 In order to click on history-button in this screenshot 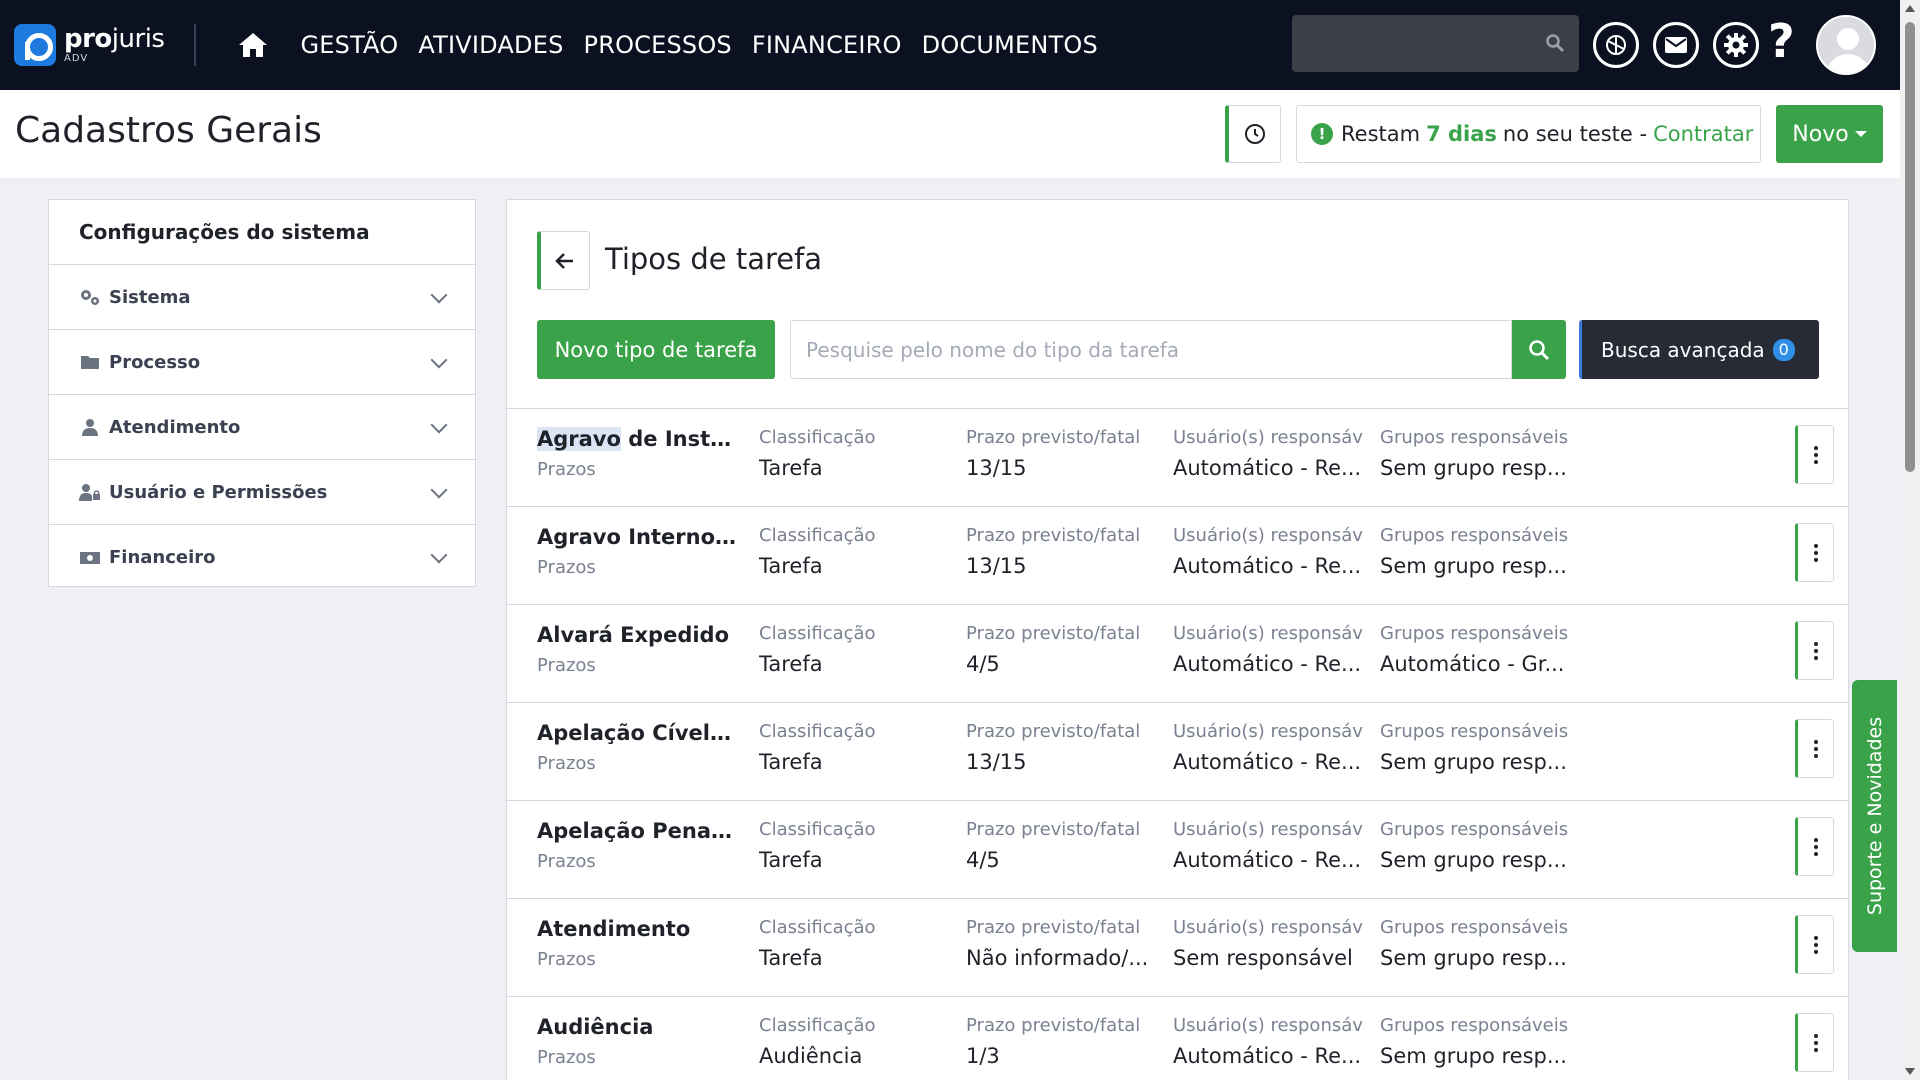, I will do `click(1253, 134)`.